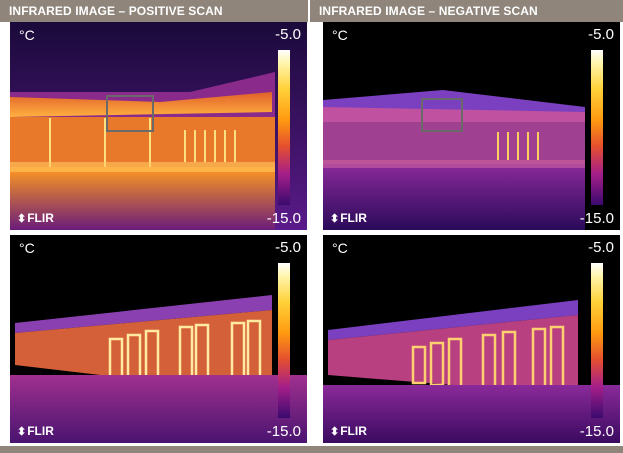 The image size is (623, 453). Describe the element at coordinates (311, 449) in the screenshot. I see `footer-bar` at that location.